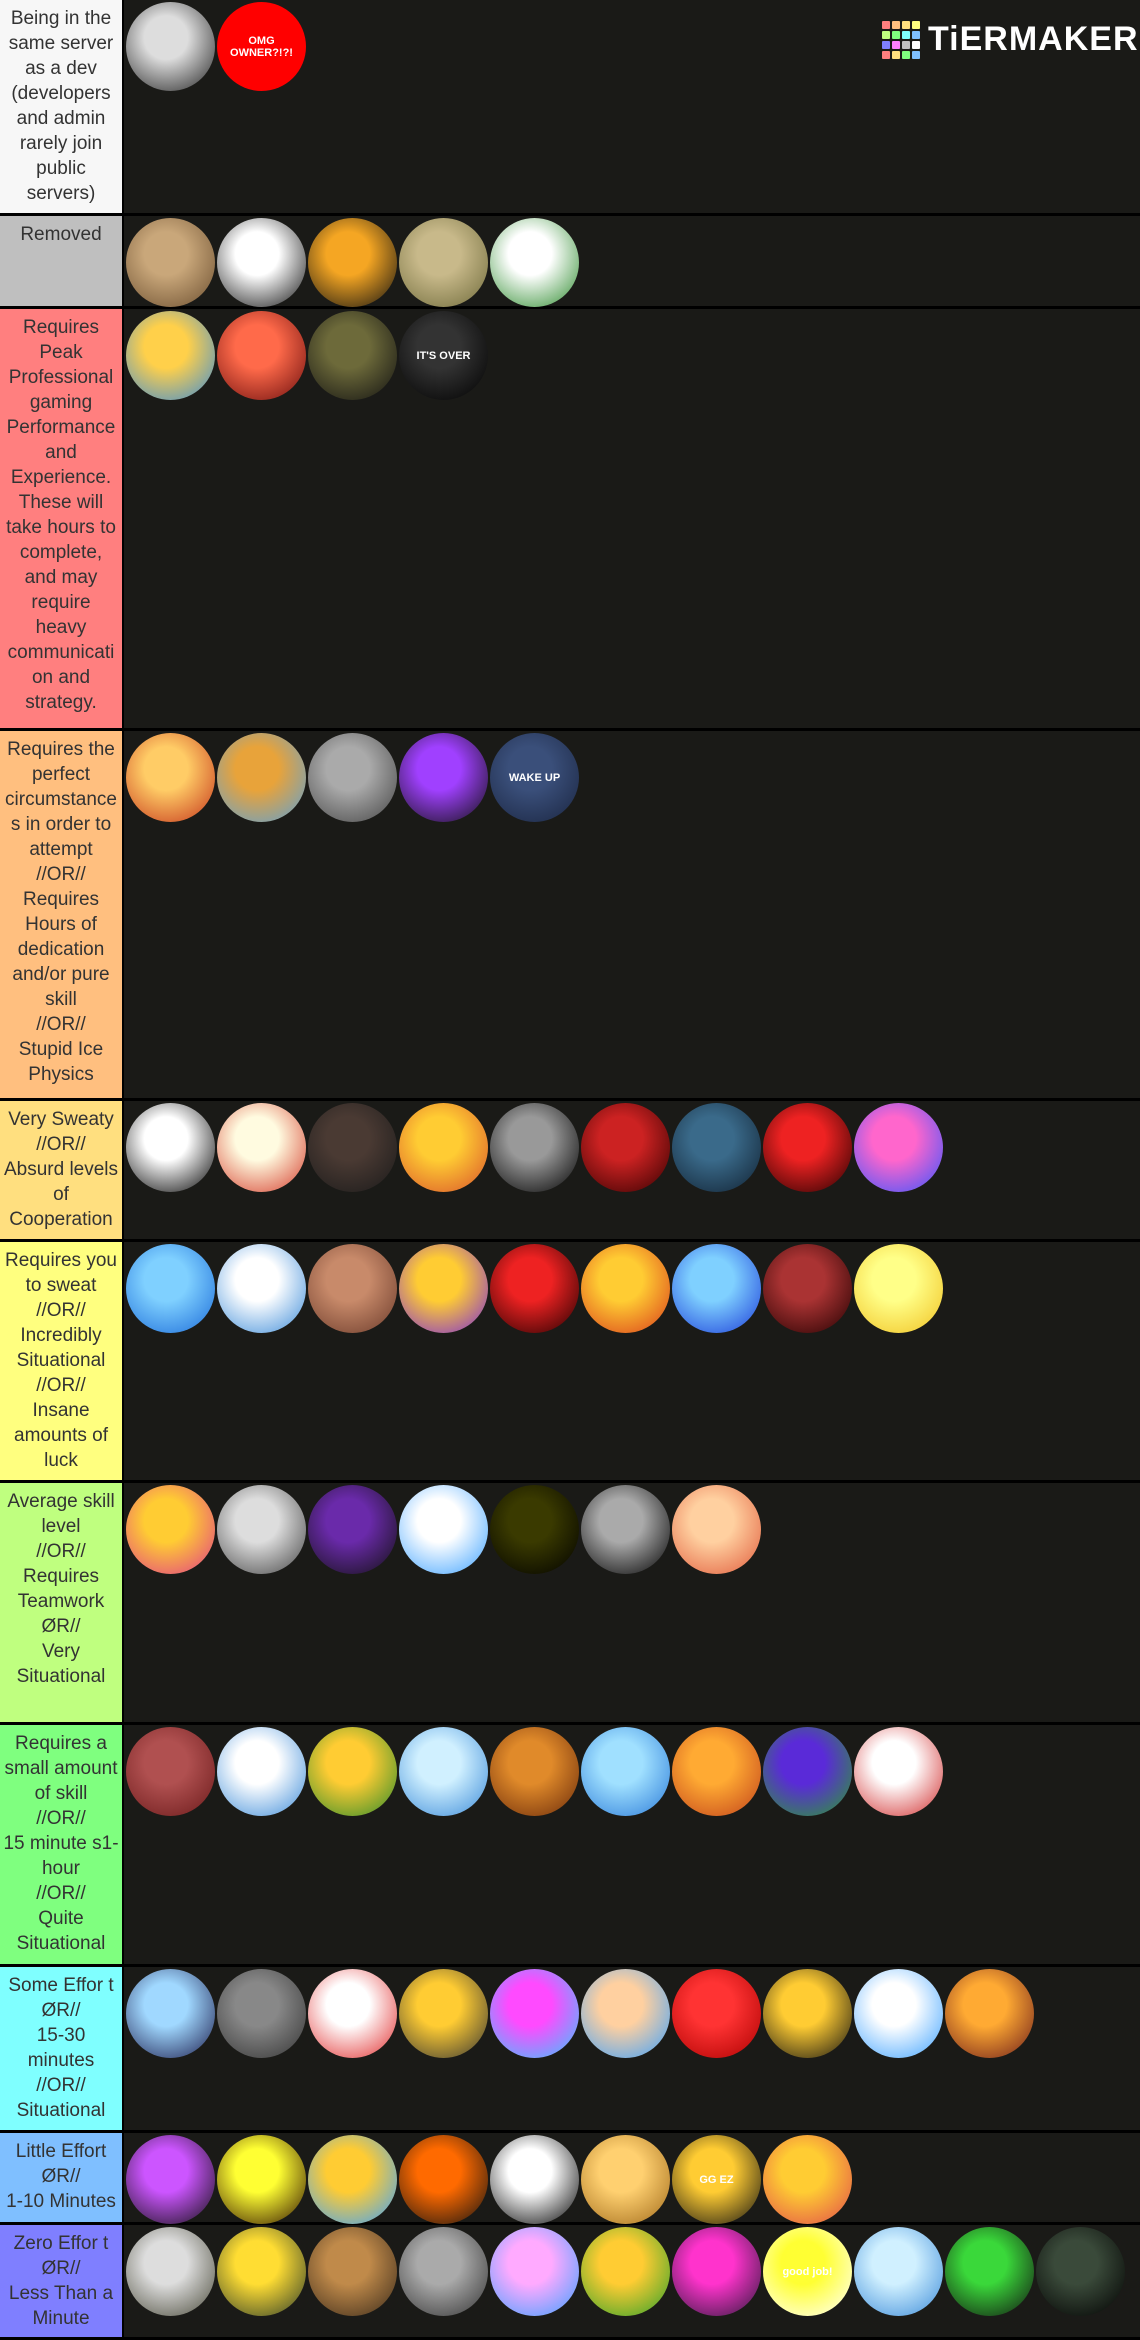 This screenshot has height=2340, width=1140. What do you see at coordinates (716, 2179) in the screenshot?
I see `tier-item-badge: GG EZ` at bounding box center [716, 2179].